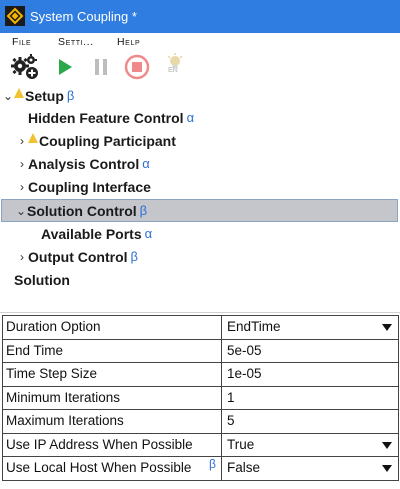 Image resolution: width=400 pixels, height=489 pixels. What do you see at coordinates (106, 117) in the screenshot?
I see `tree-item-label: Hidden Feature Control` at bounding box center [106, 117].